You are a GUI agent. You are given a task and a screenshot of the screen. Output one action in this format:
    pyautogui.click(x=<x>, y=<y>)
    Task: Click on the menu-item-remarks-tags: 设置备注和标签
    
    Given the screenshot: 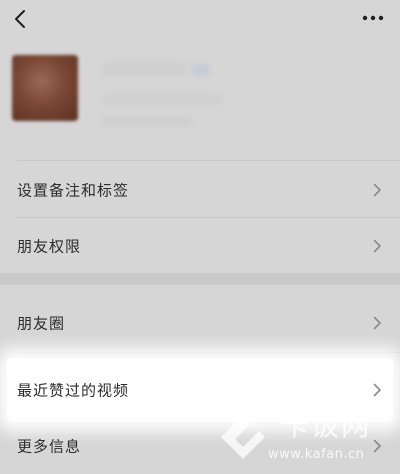 What is the action you would take?
    pyautogui.click(x=200, y=190)
    